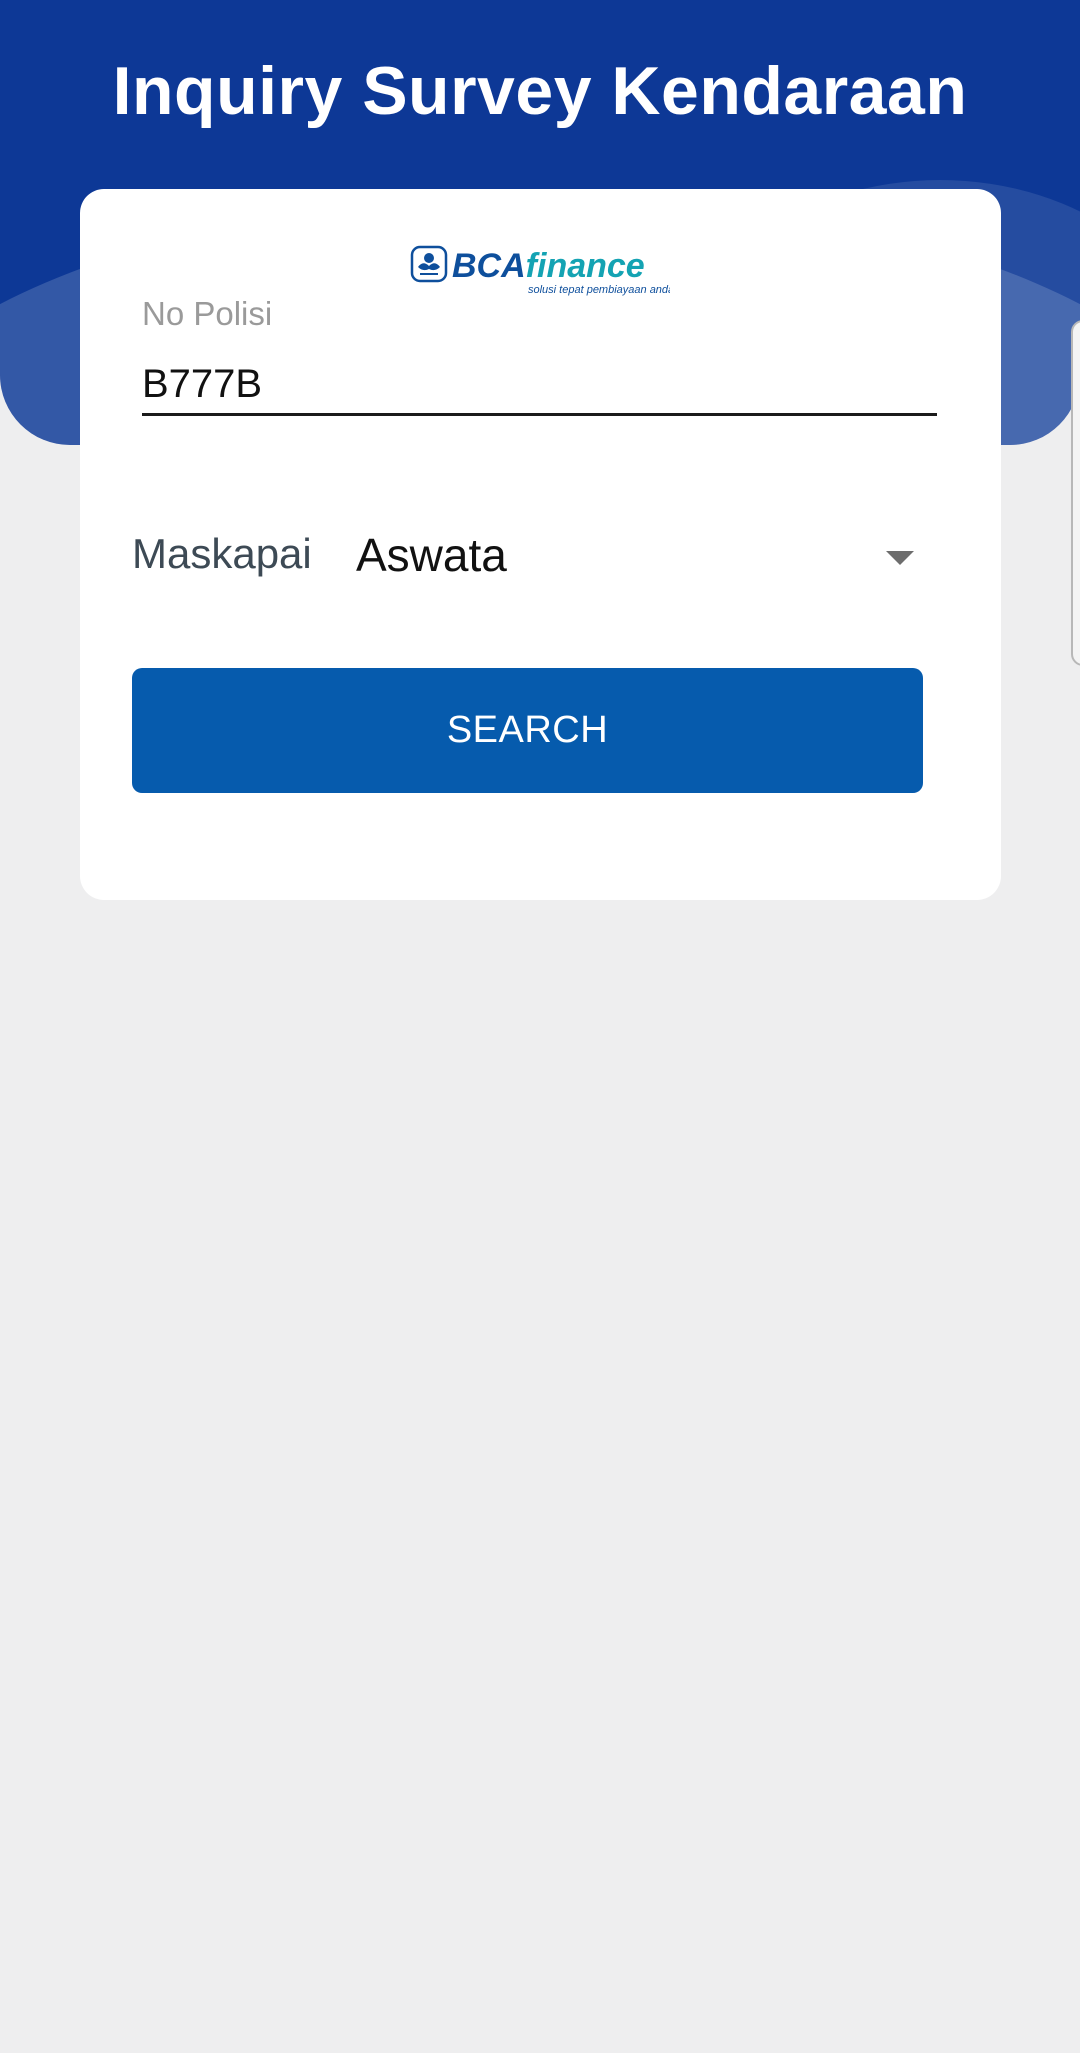 This screenshot has width=1080, height=2053. Describe the element at coordinates (431, 555) in the screenshot. I see `maskapai-selected-value: Aswata` at that location.